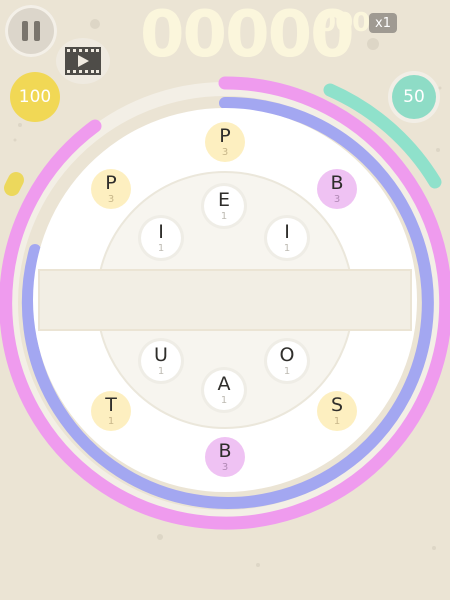 Image resolution: width=450 pixels, height=600 pixels. I want to click on score-sub: 000, so click(344, 23).